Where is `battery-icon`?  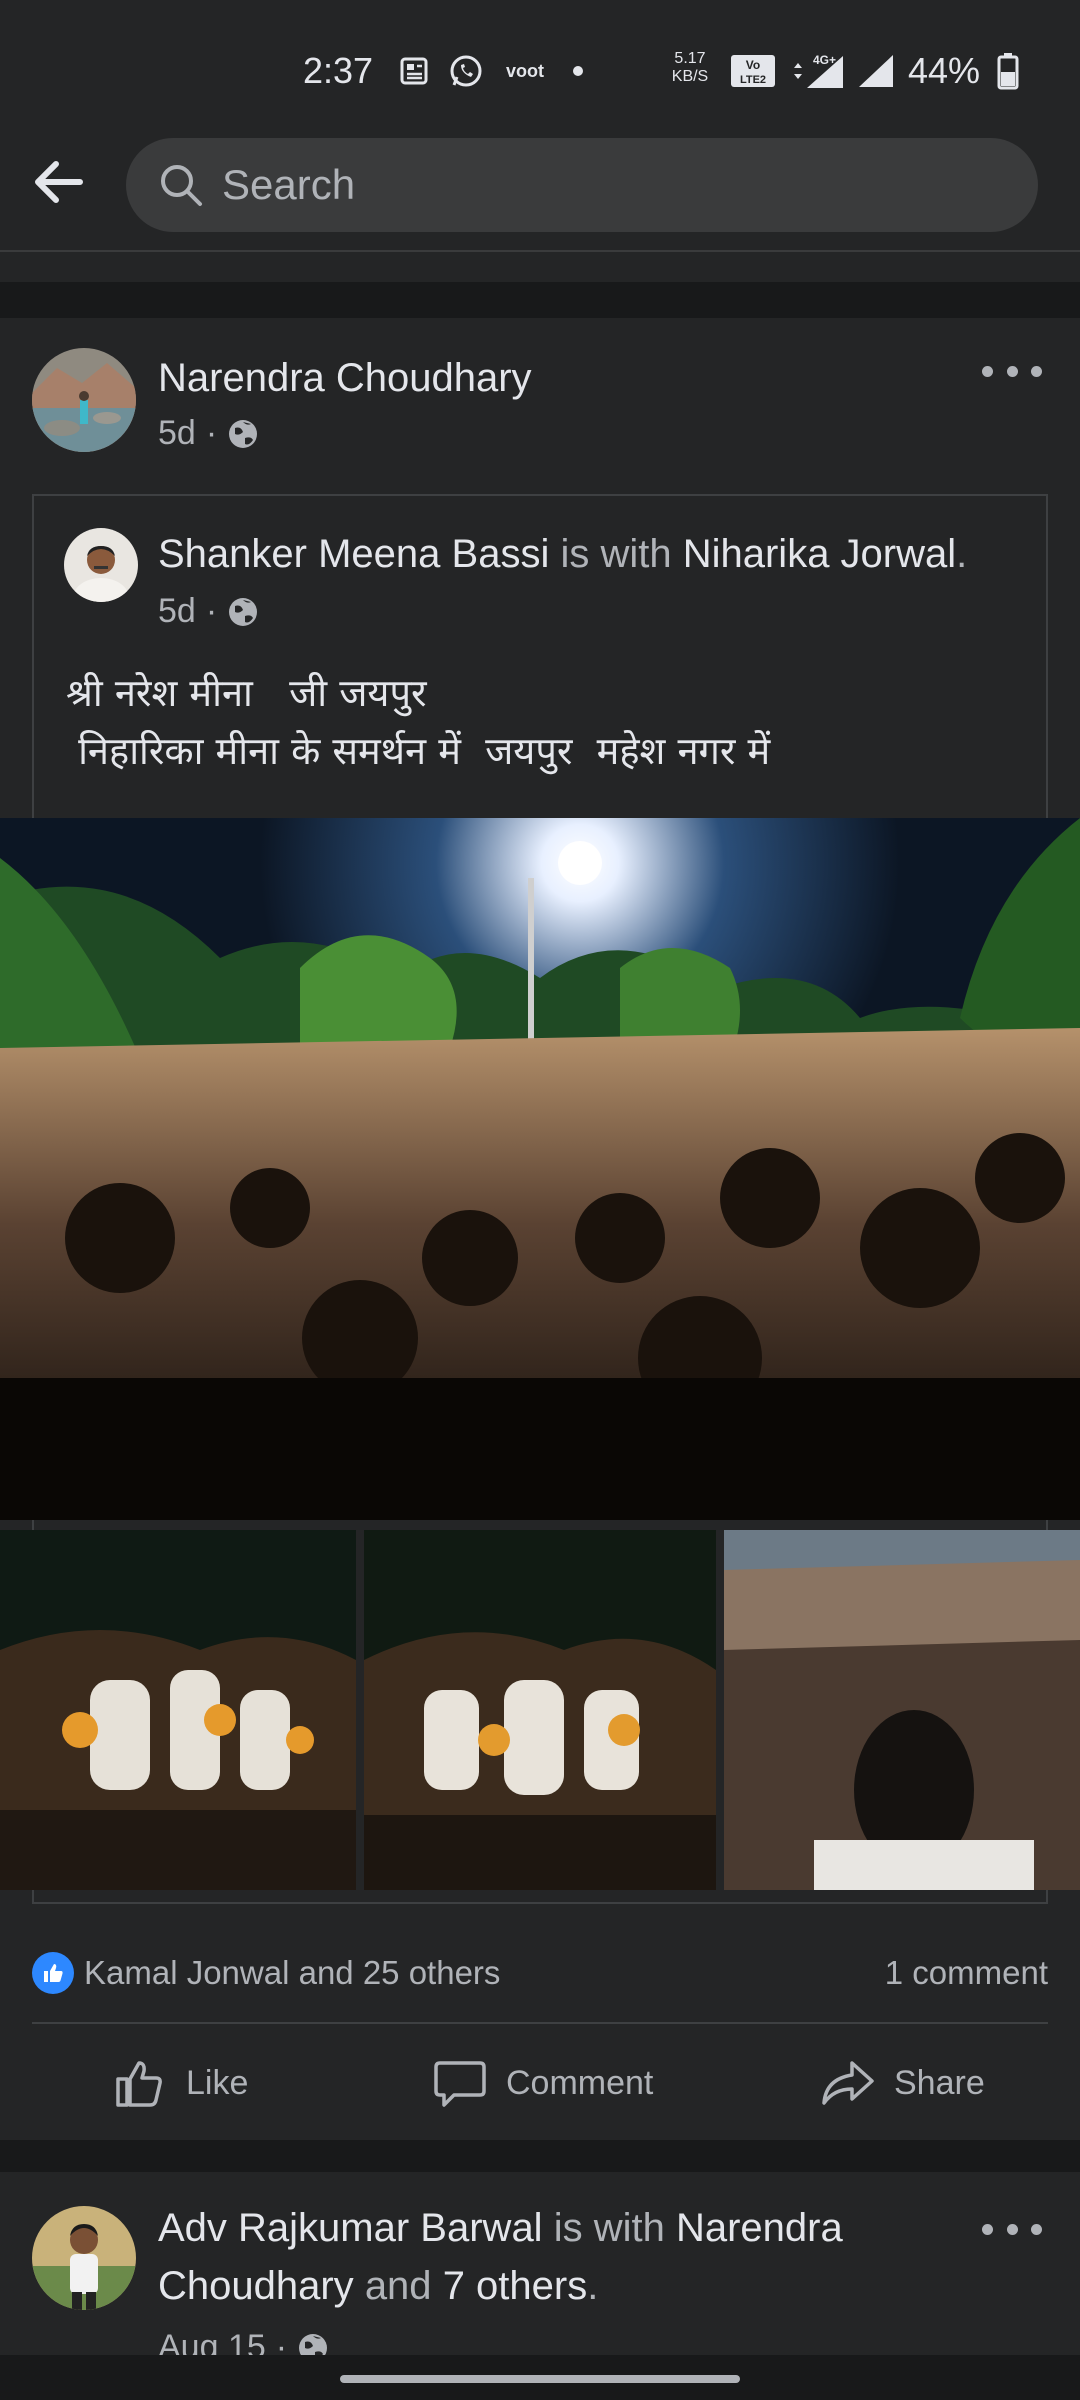 battery-icon is located at coordinates (1008, 71).